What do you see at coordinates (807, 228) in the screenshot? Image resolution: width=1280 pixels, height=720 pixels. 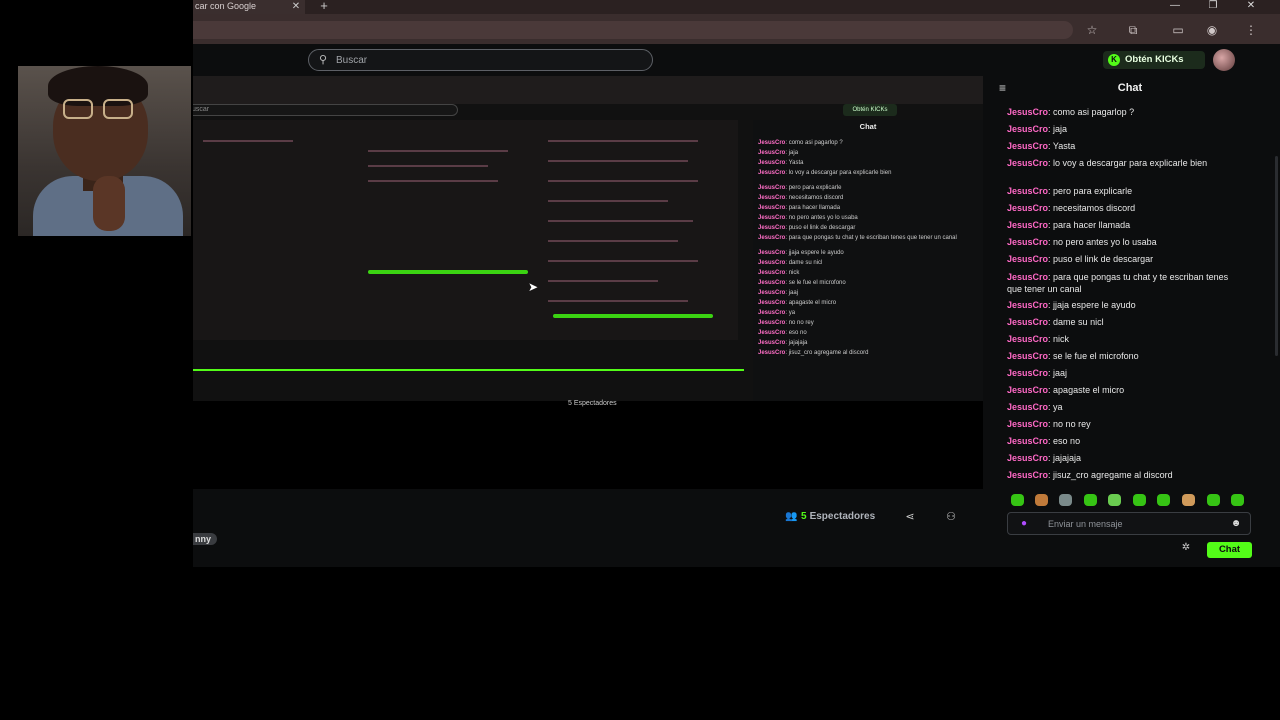 I see `captured-chat-line: JesusCro: puso el link de descargar` at bounding box center [807, 228].